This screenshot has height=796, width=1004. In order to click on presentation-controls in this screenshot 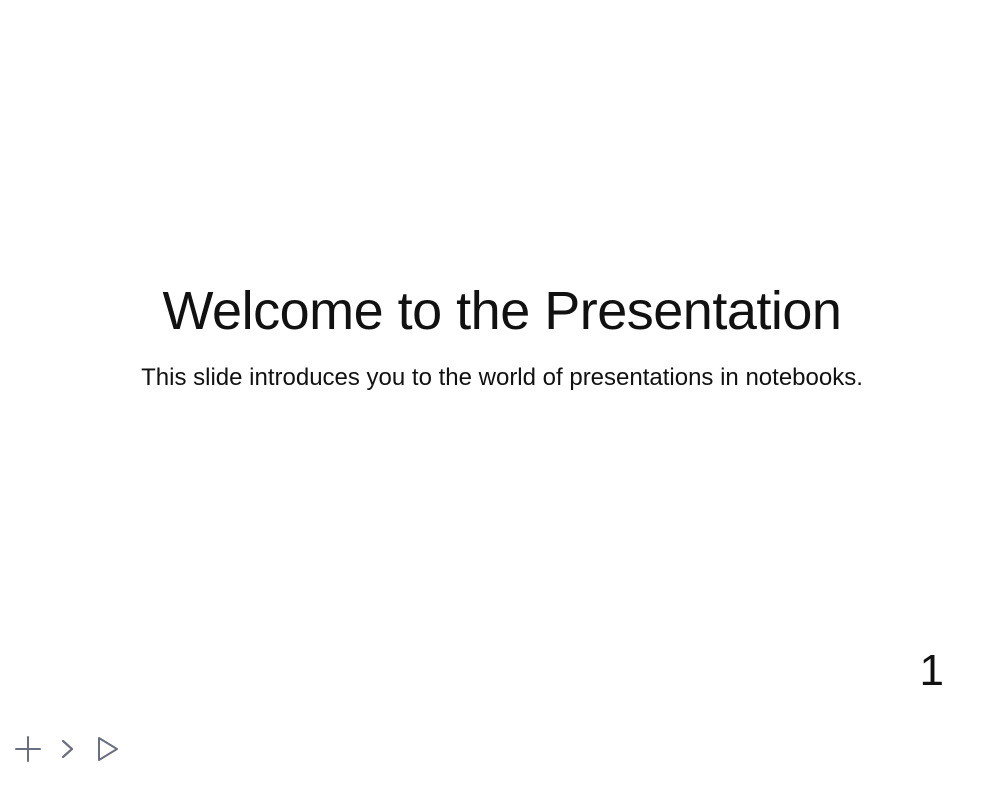, I will do `click(68, 749)`.